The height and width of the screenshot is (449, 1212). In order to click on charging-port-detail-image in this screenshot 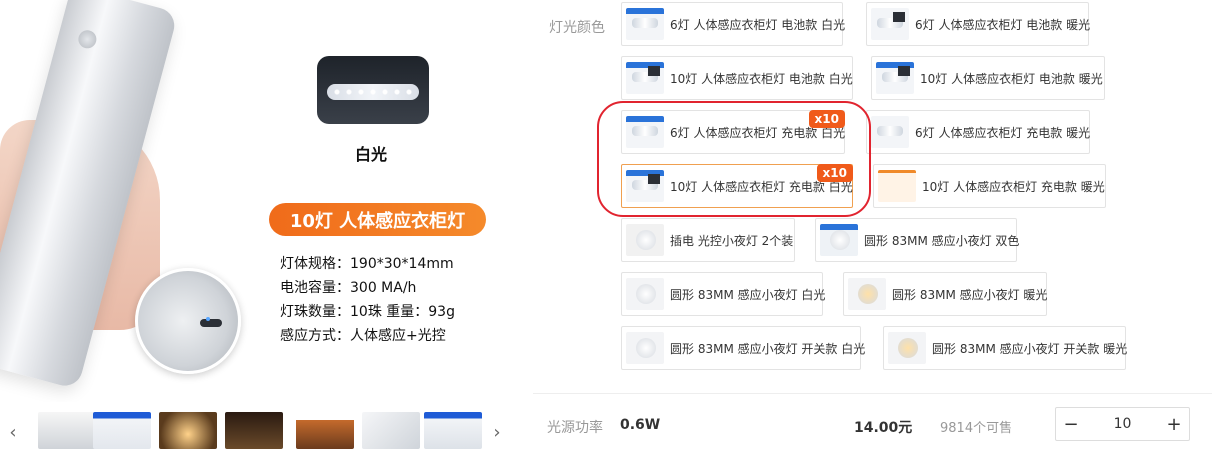, I will do `click(188, 321)`.